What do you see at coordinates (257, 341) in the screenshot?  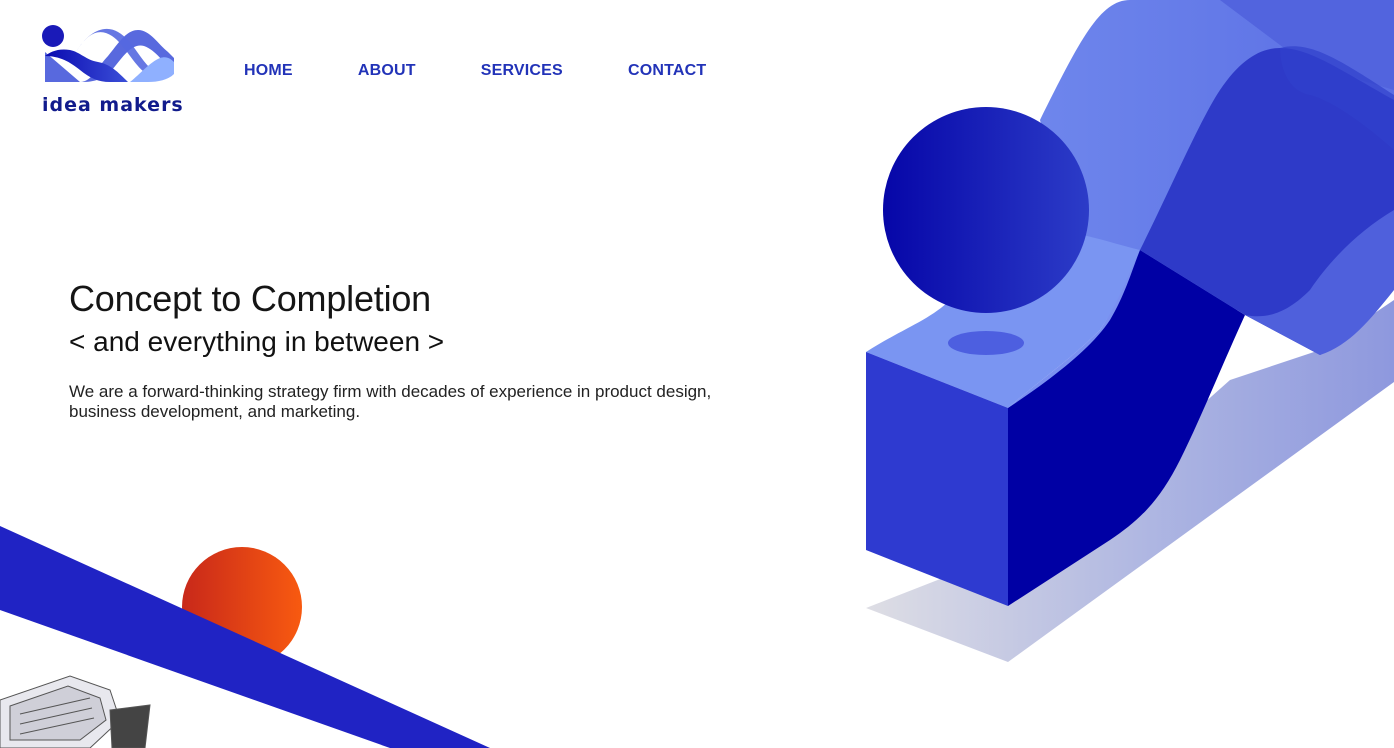 I see `hero-subtitle: < and everything in between >` at bounding box center [257, 341].